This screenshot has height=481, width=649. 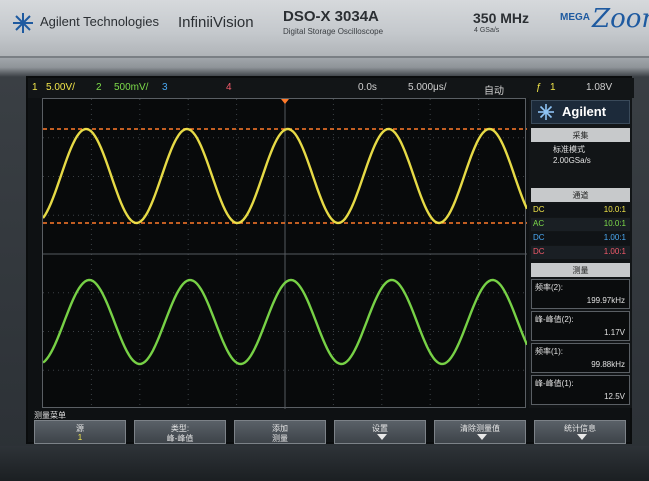 I want to click on softkey-value: 1, so click(x=80, y=437).